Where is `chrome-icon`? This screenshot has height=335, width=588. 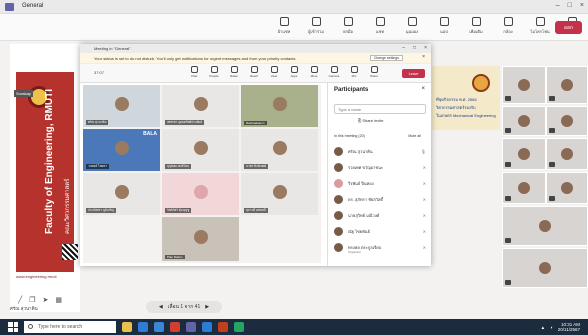
chrome-icon is located at coordinates (175, 327).